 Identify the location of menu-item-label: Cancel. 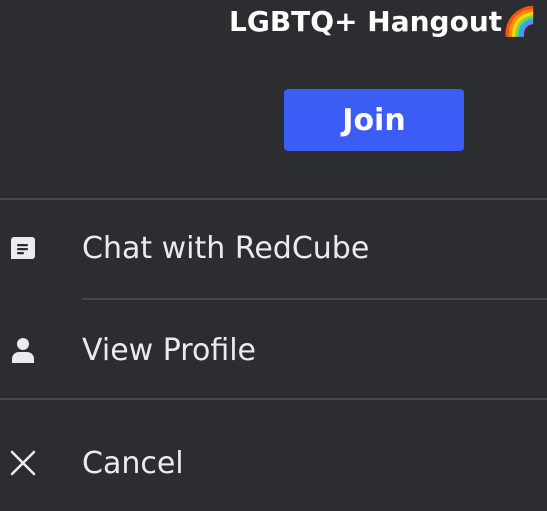
(133, 463).